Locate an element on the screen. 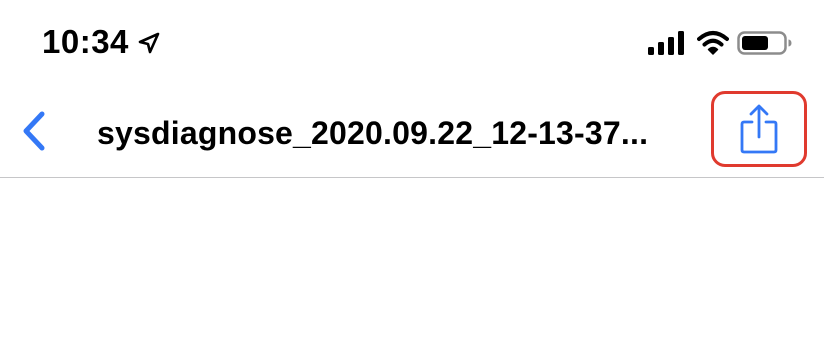  share-button is located at coordinates (759, 129).